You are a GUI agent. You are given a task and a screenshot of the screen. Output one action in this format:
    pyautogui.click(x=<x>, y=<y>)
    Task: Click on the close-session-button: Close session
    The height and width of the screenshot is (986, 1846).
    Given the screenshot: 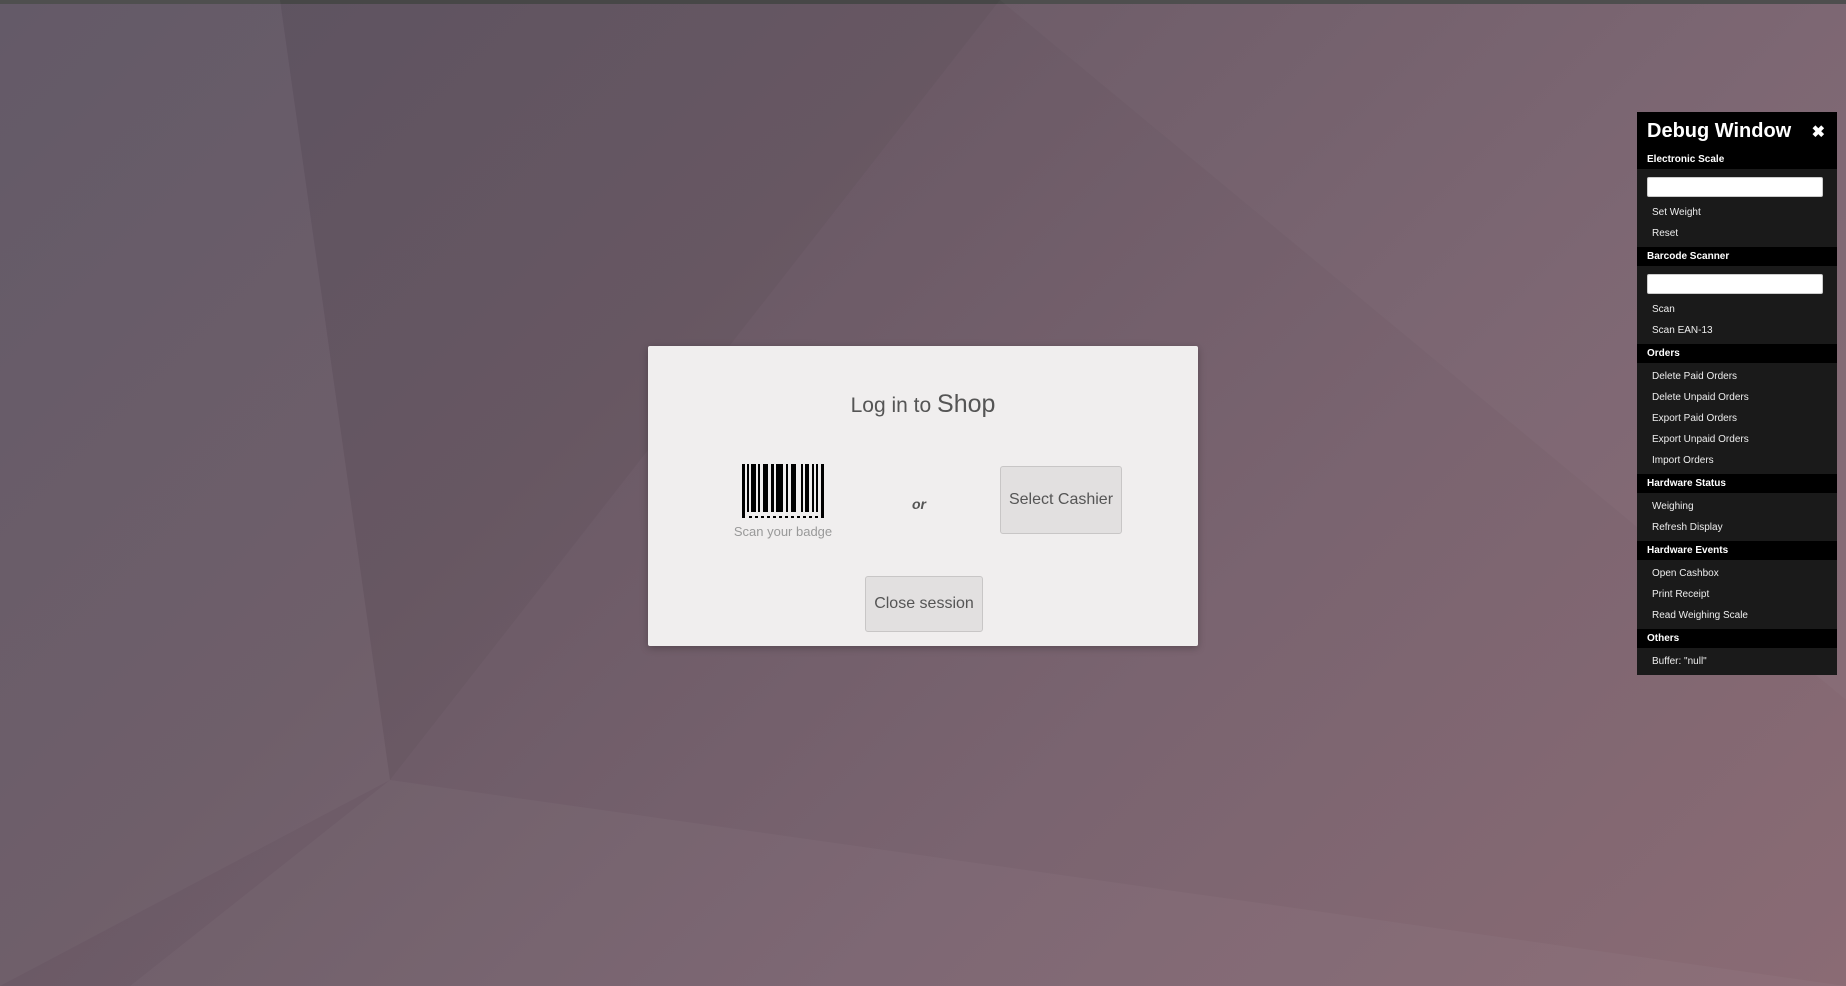 What is the action you would take?
    pyautogui.click(x=924, y=604)
    